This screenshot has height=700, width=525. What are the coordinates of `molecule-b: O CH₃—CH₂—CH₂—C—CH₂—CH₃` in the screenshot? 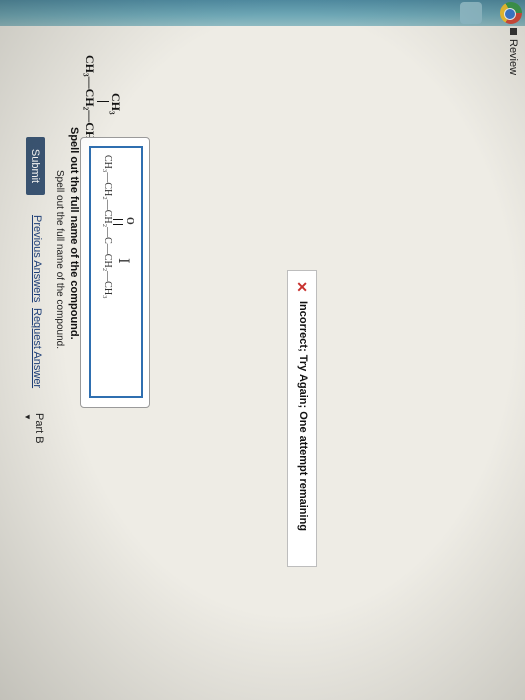 It's located at (115, 240).